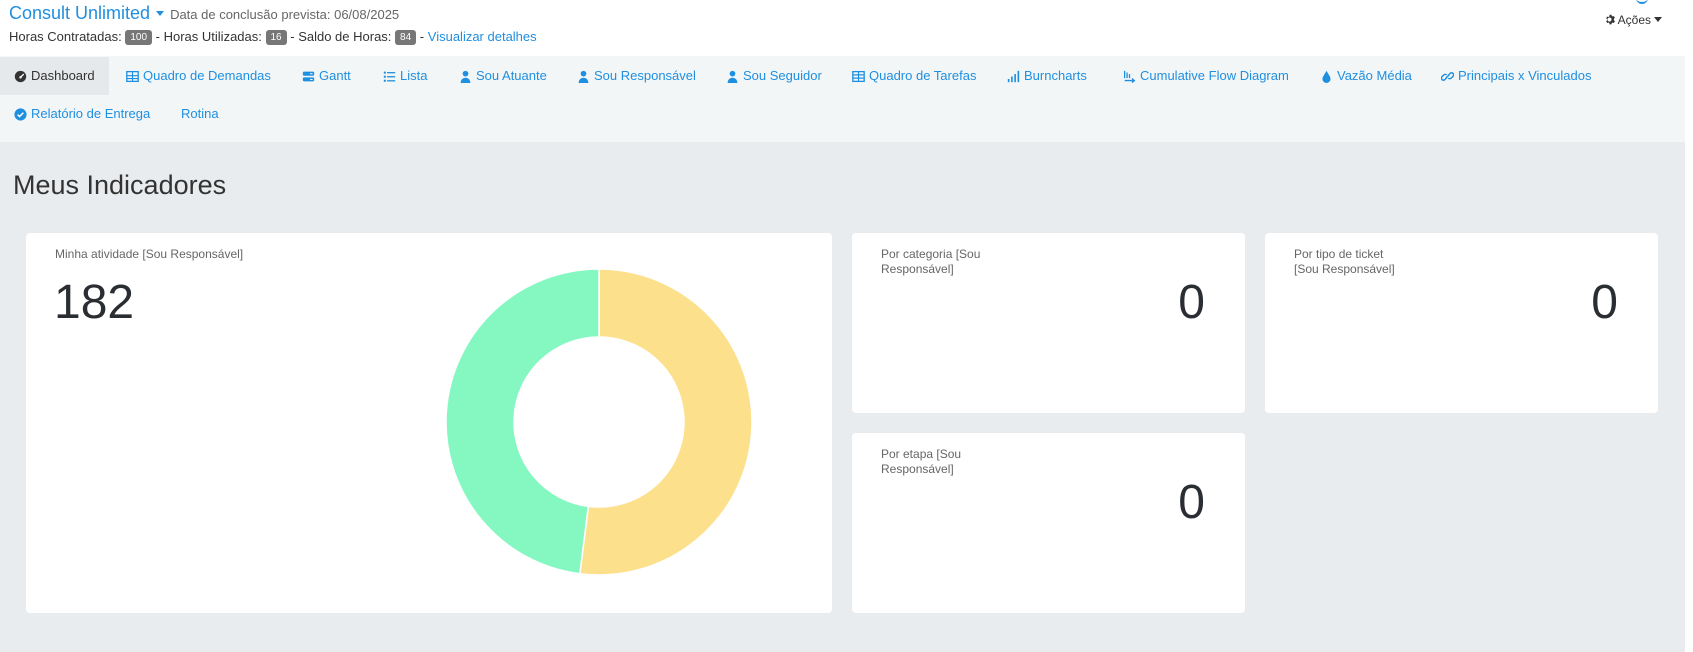 This screenshot has height=652, width=1693. What do you see at coordinates (917, 269) in the screenshot?
I see `category-card-label-line2: Responsável]` at bounding box center [917, 269].